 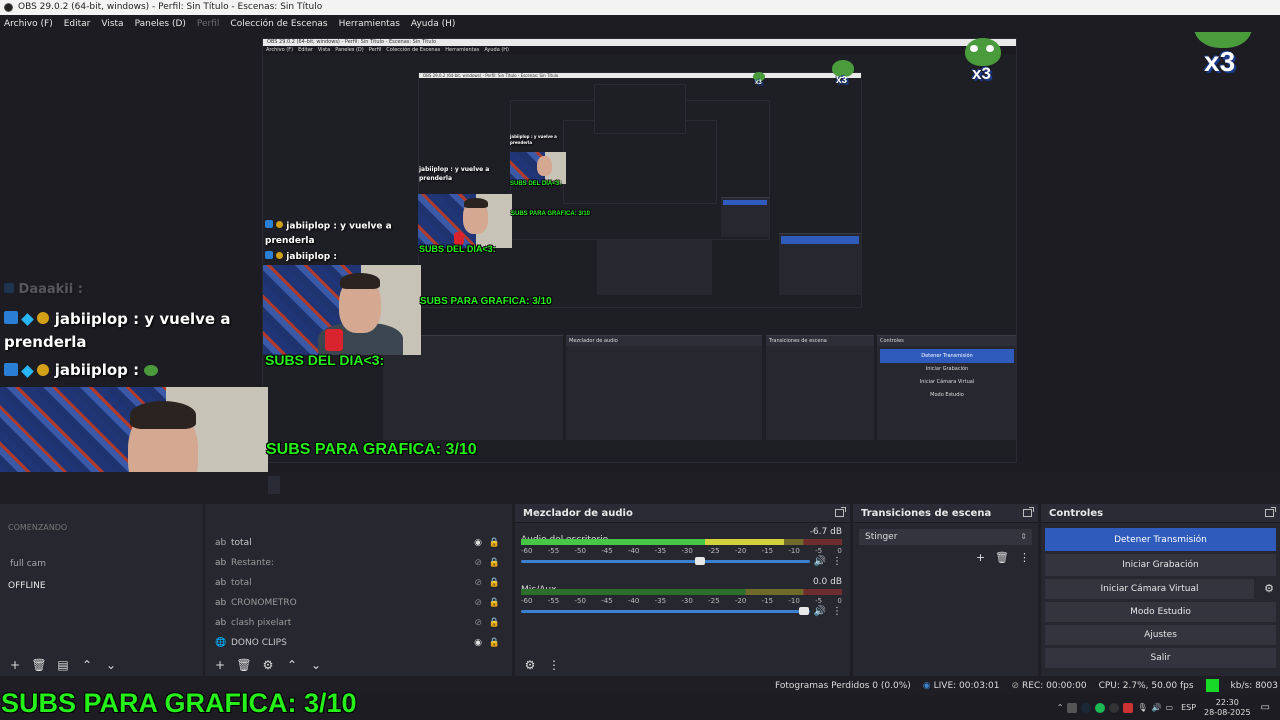 What do you see at coordinates (1160, 635) in the screenshot?
I see `settings-button: Ajustes` at bounding box center [1160, 635].